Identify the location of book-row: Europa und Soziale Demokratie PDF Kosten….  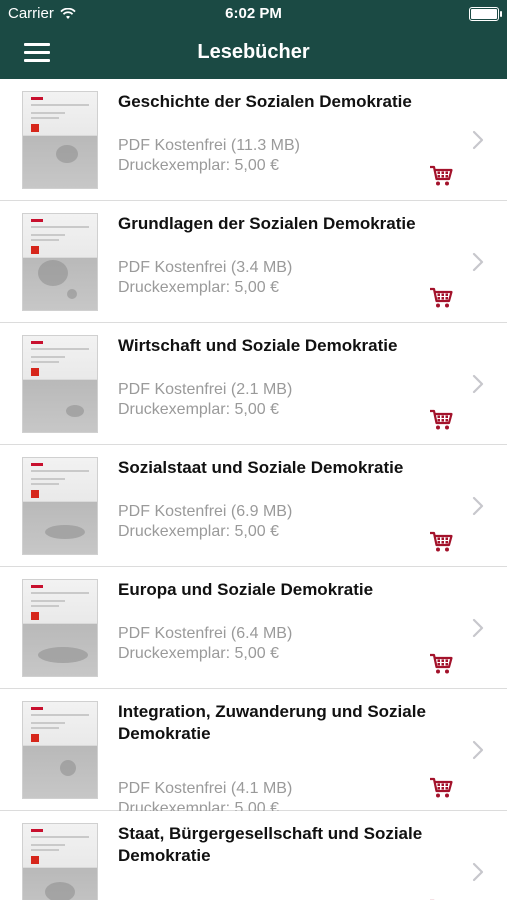
(253, 628).